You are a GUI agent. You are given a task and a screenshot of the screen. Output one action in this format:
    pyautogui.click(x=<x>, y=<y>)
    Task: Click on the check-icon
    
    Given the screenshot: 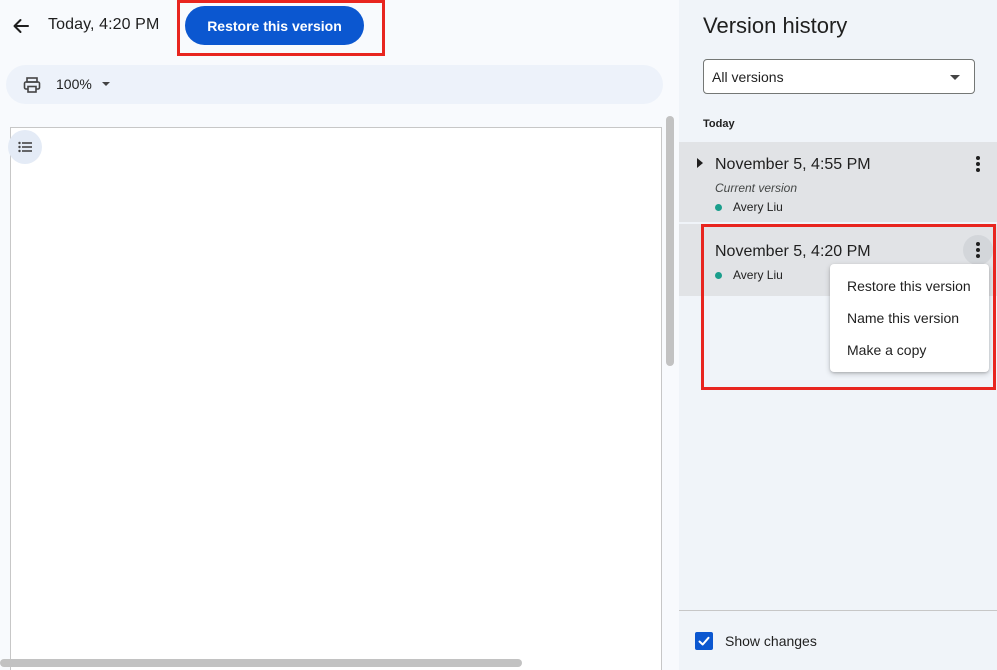 What is the action you would take?
    pyautogui.click(x=704, y=641)
    